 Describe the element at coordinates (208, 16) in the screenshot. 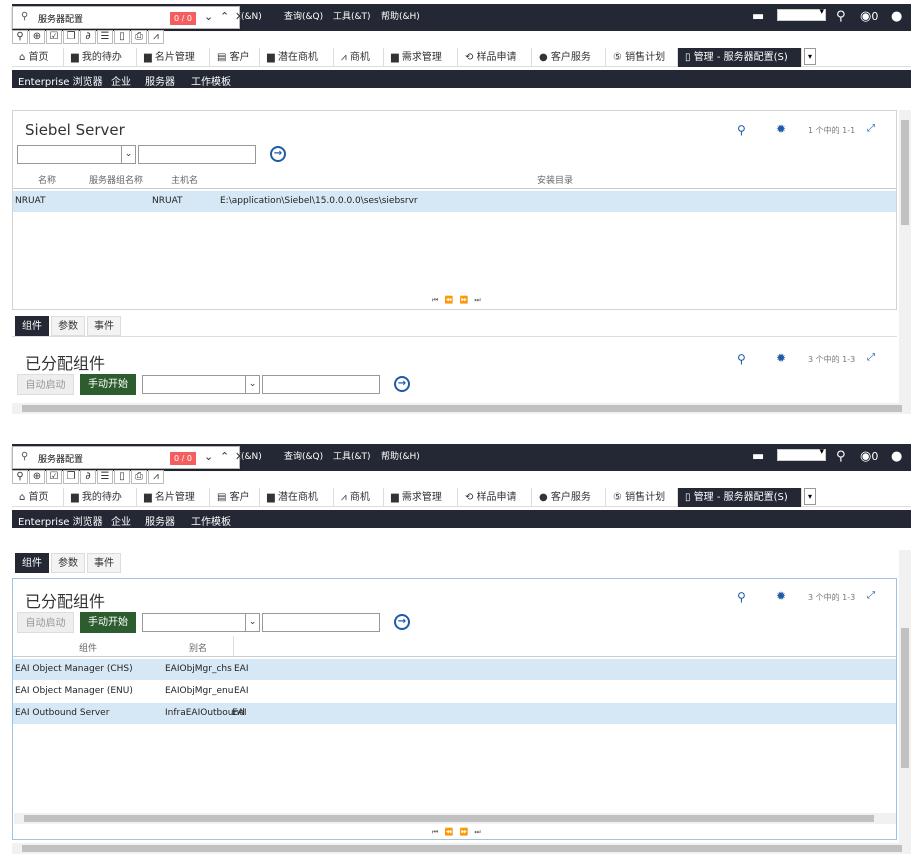

I see `find-dropdown-icon: ⌄` at that location.